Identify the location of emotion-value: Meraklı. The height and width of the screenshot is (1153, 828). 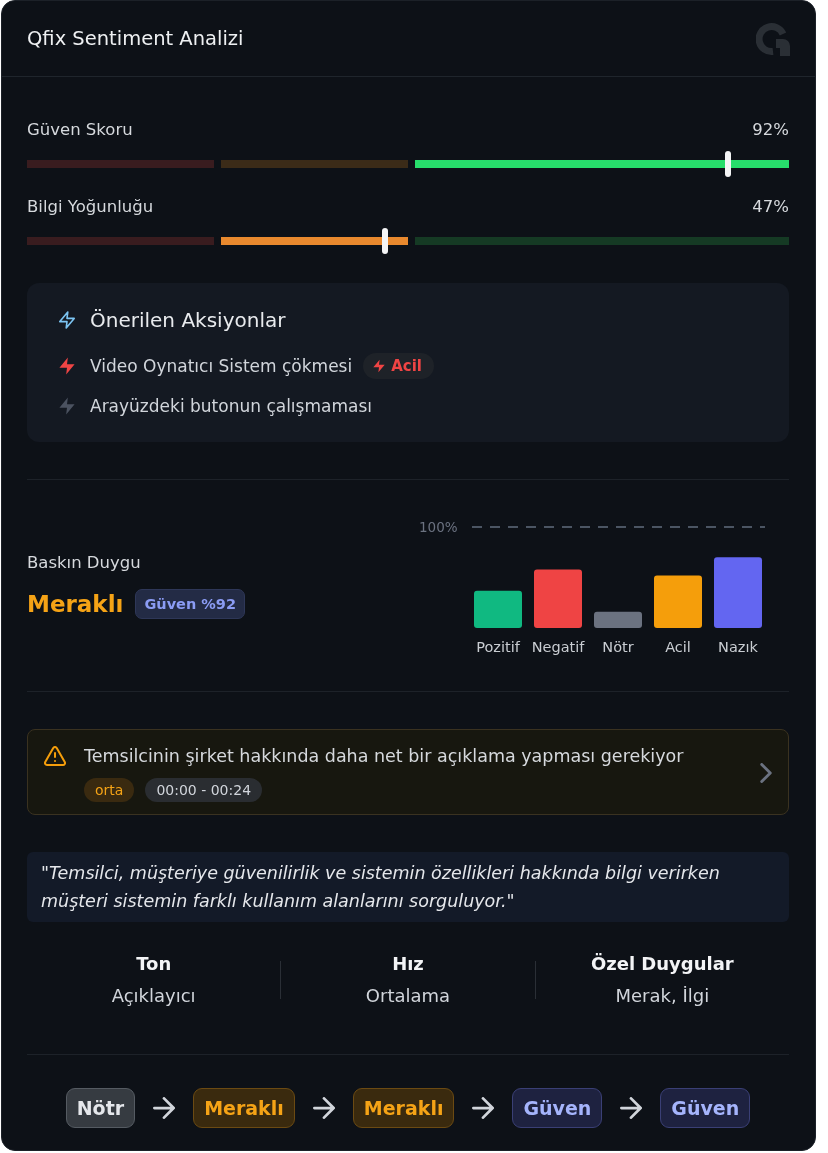
(75, 604).